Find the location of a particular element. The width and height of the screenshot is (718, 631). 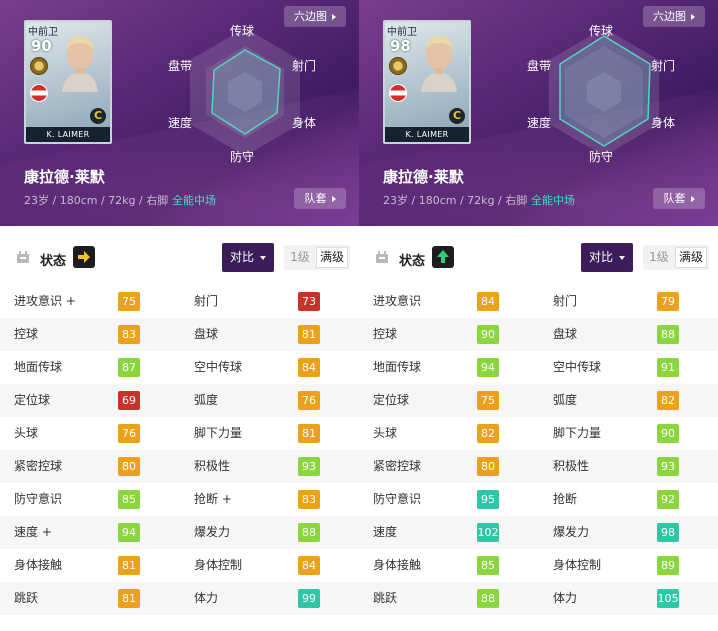

stat-row: 控球 90 盘球 88 is located at coordinates (538, 334).